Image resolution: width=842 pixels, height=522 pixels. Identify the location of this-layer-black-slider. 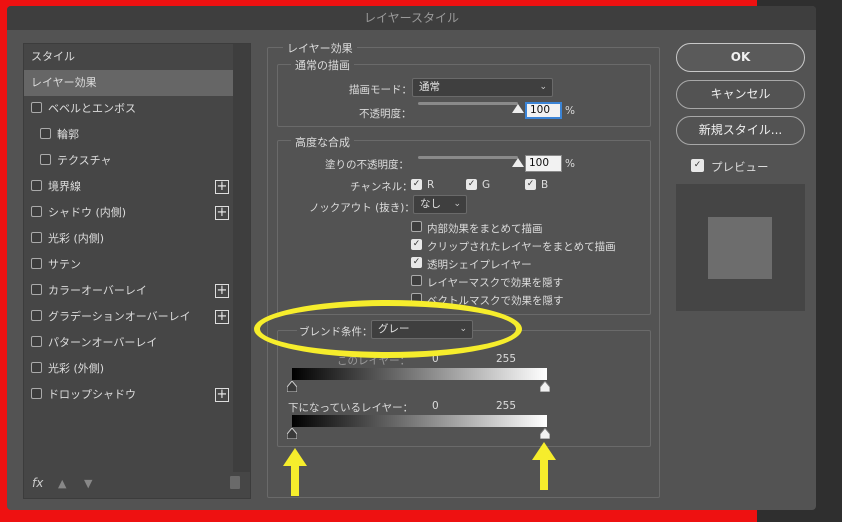
(292, 386).